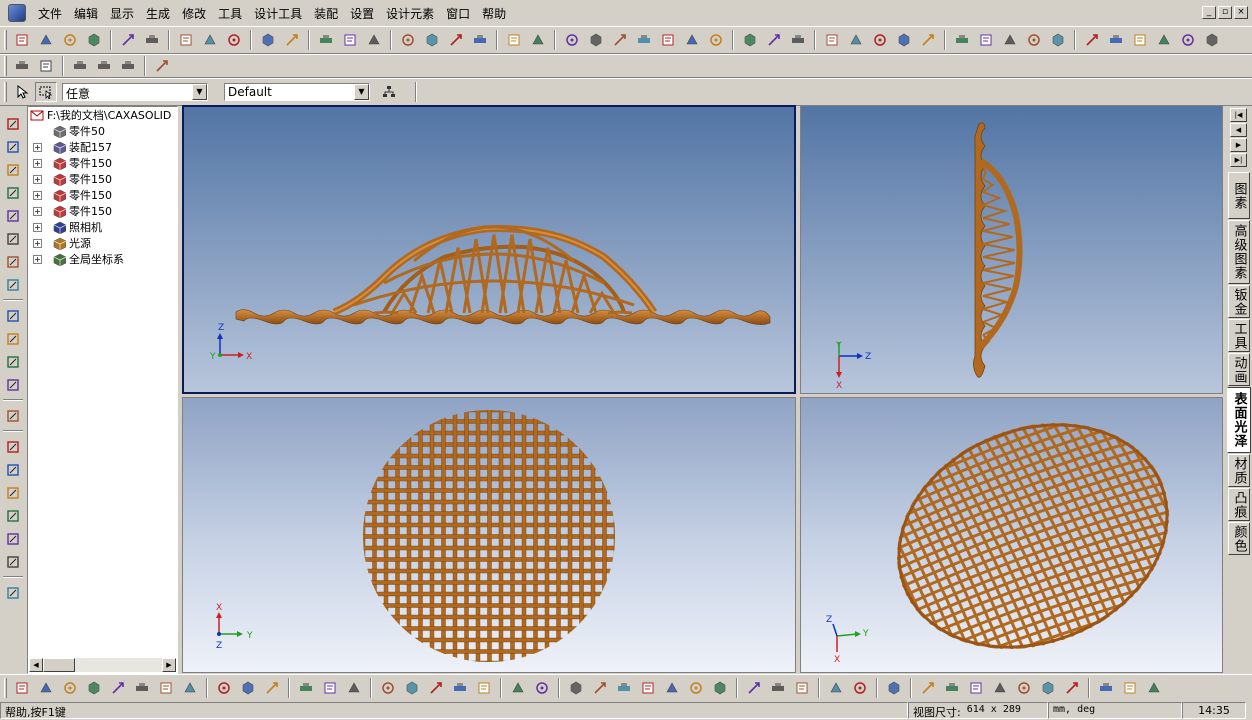  What do you see at coordinates (210, 40) in the screenshot?
I see `copy-button` at bounding box center [210, 40].